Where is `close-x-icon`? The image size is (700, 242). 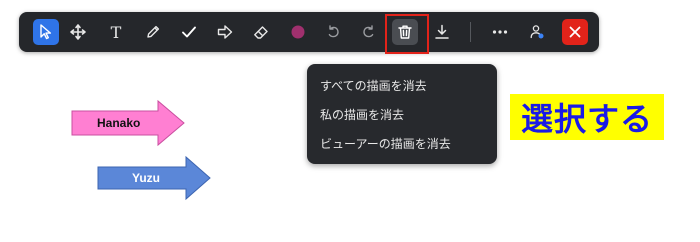 close-x-icon is located at coordinates (575, 32).